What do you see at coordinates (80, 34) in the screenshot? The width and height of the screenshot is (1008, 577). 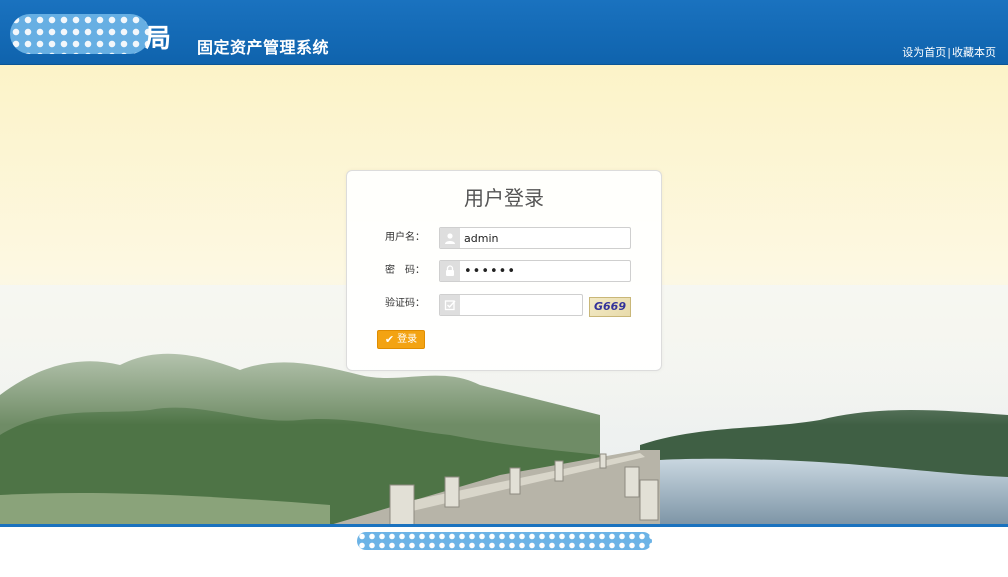 I see `redacted-logo` at bounding box center [80, 34].